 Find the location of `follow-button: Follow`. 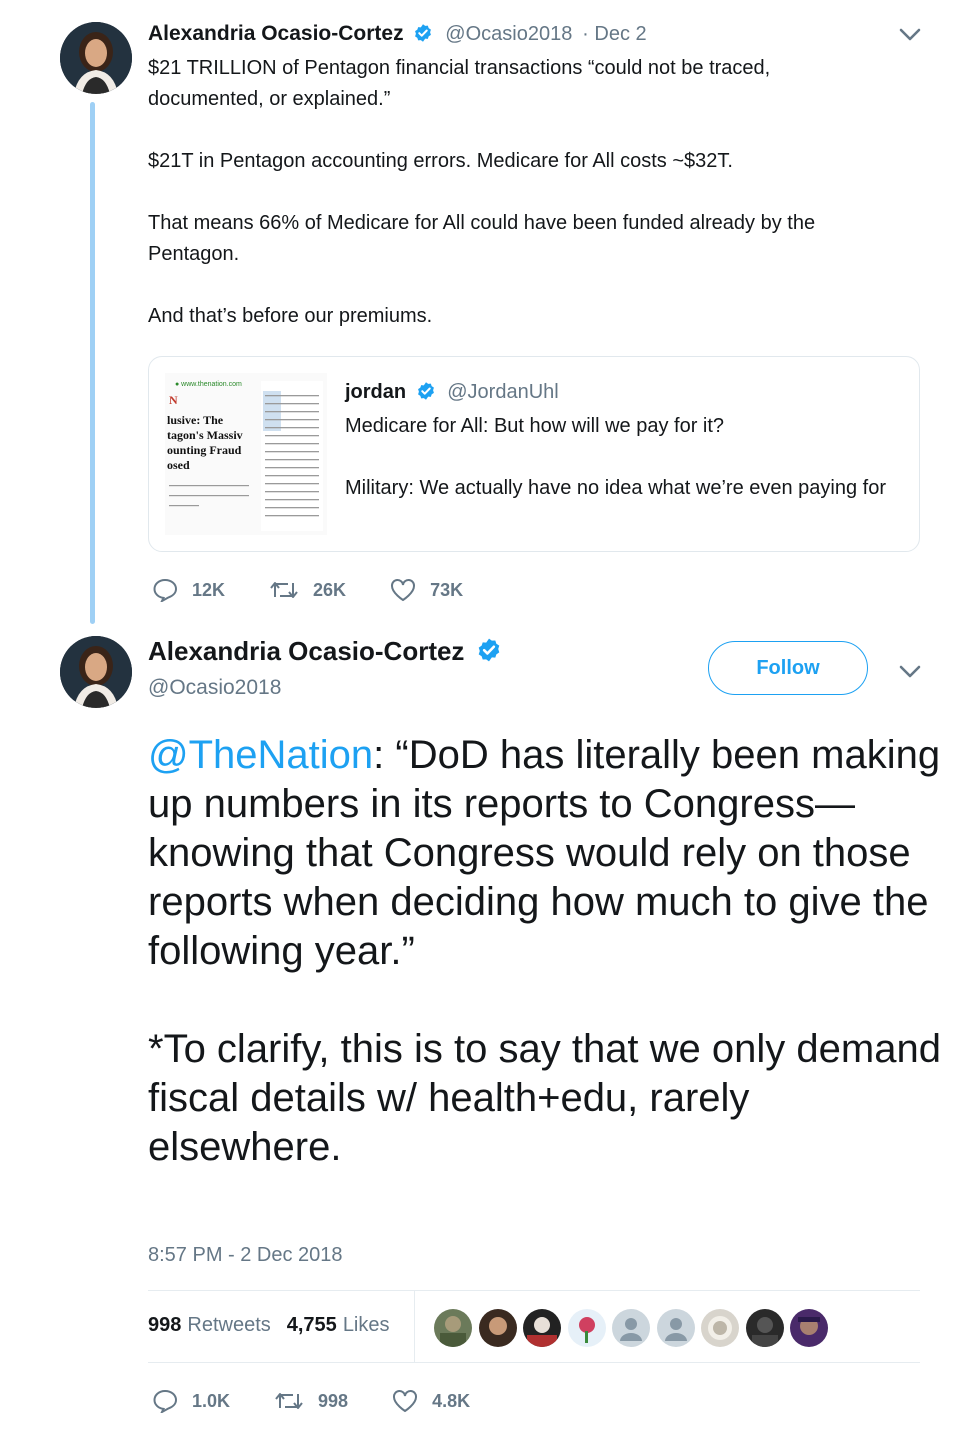

follow-button: Follow is located at coordinates (788, 668).